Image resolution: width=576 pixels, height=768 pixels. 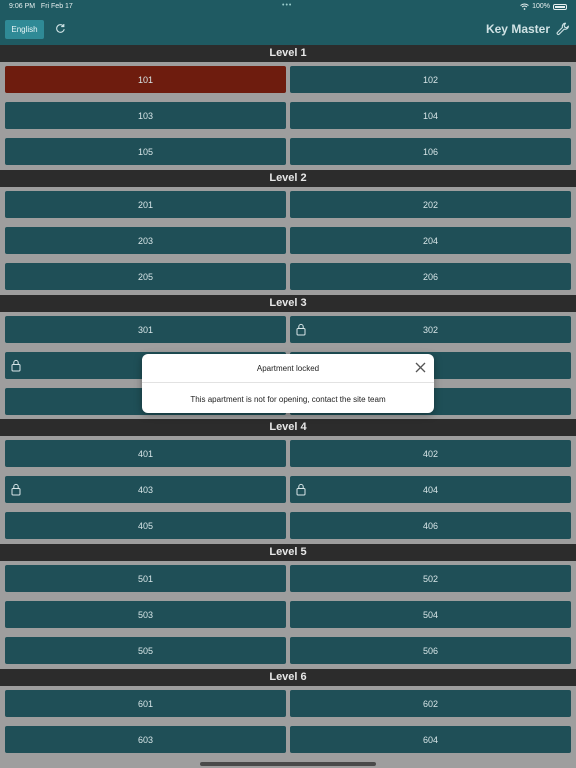 I want to click on apartment-number: 403, so click(x=145, y=489).